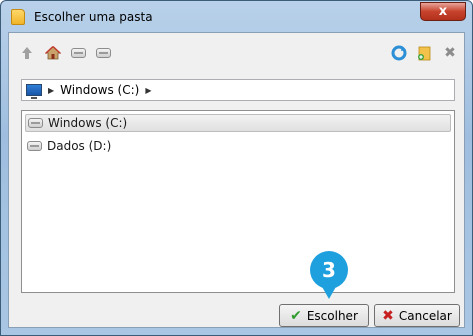 Image resolution: width=473 pixels, height=336 pixels. Describe the element at coordinates (27, 53) in the screenshot. I see `up-arrow-icon` at that location.